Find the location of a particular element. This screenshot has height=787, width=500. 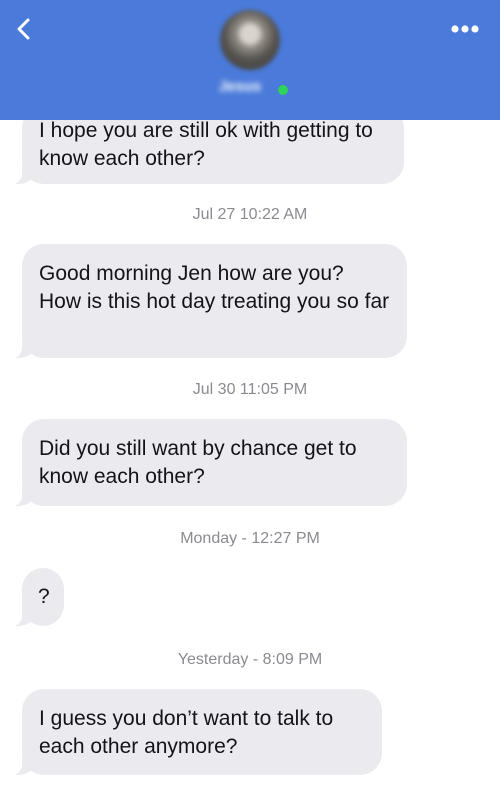

contact-name: Jesus is located at coordinates (240, 86).